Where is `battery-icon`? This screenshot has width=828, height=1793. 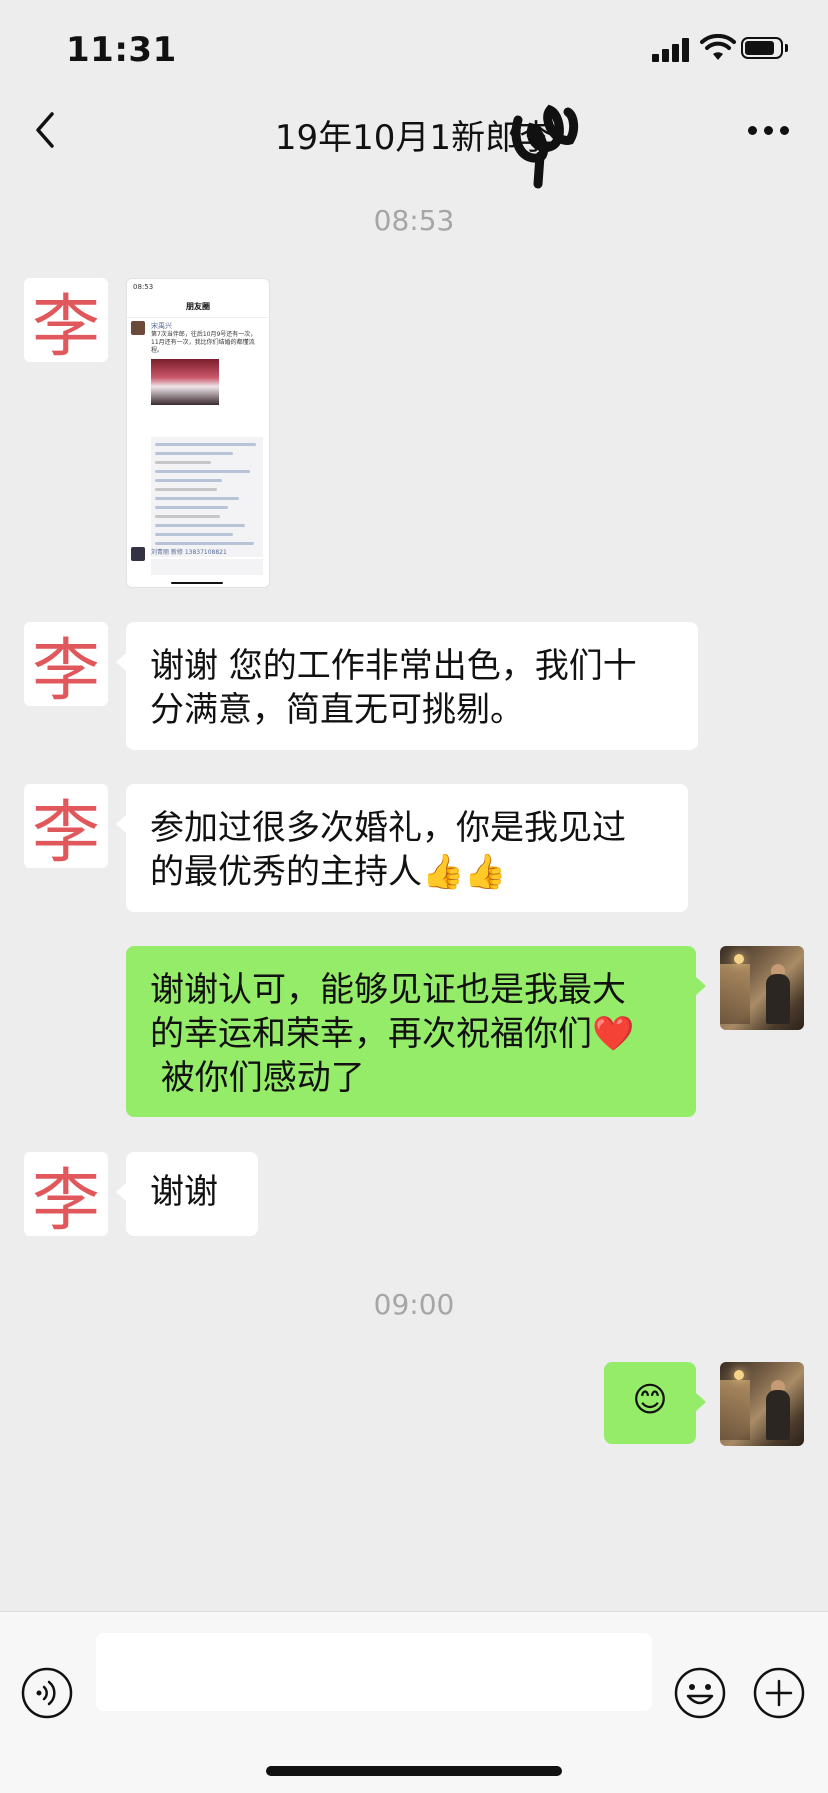 battery-icon is located at coordinates (765, 49).